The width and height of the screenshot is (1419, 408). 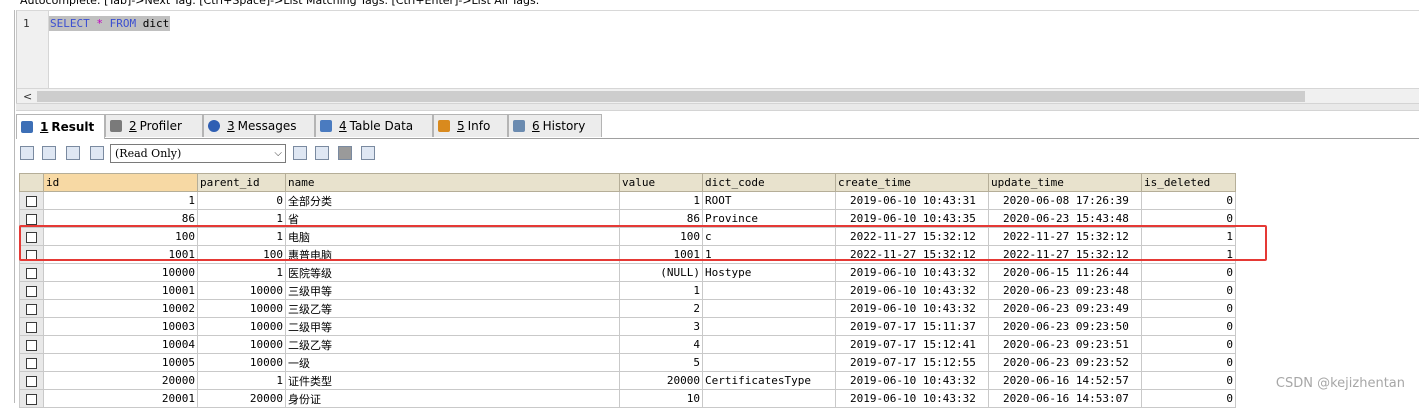 I want to click on cell-update-time: 2020-06-15 11:26:44, so click(x=1065, y=272).